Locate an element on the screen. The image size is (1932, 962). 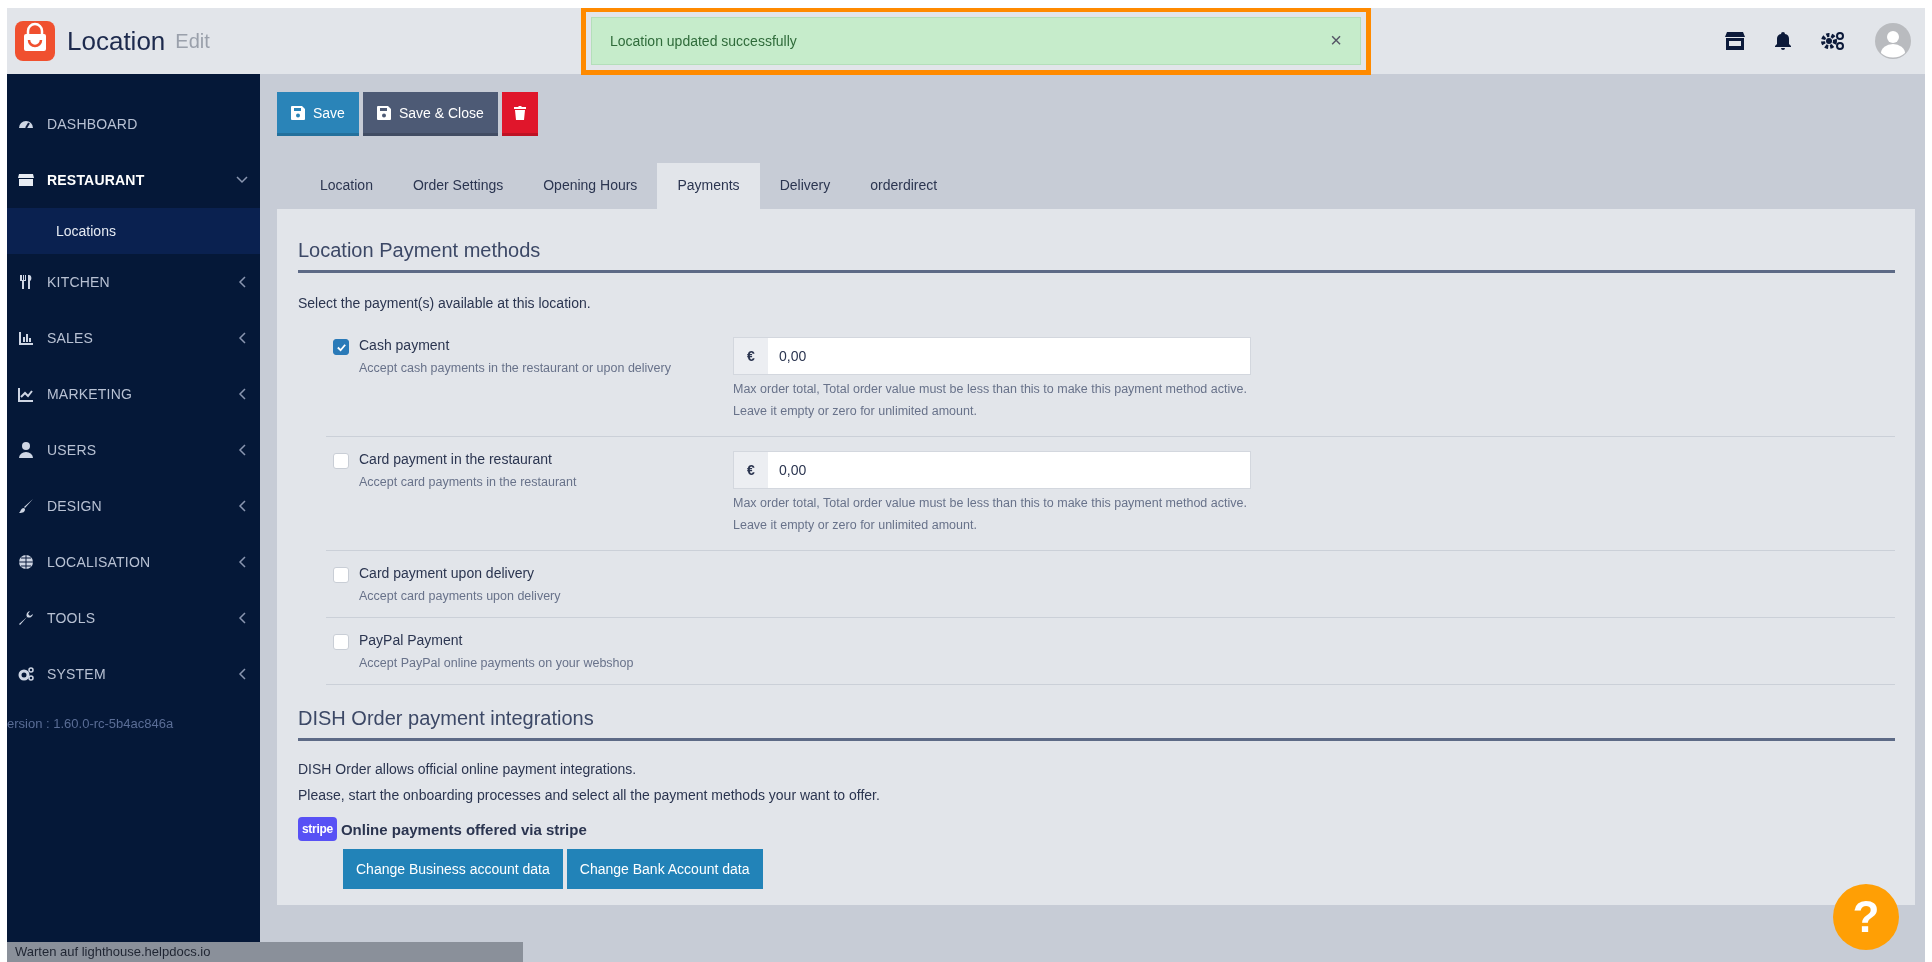
section-title: DISH Order payment integrations is located at coordinates (1096, 724).